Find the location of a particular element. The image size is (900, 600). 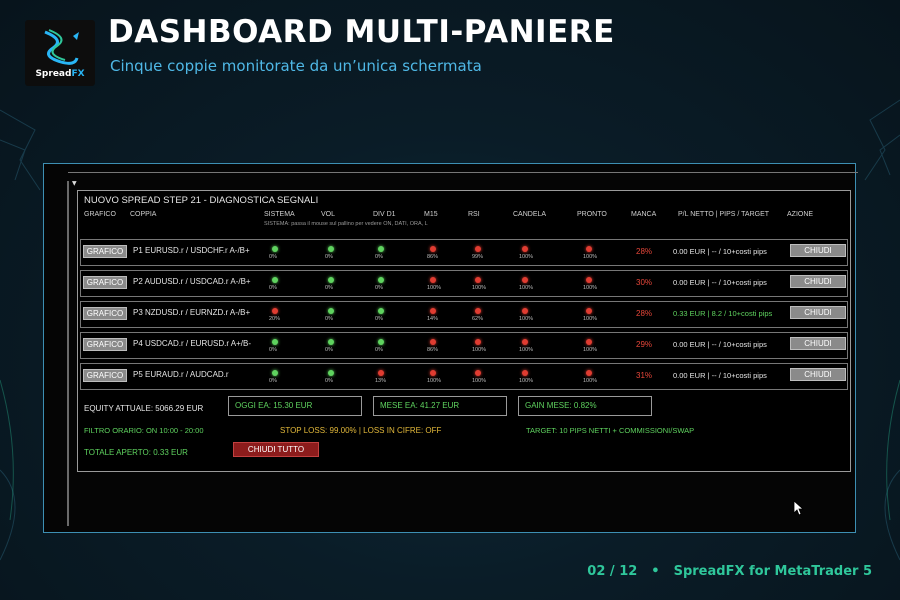

indicator-percent: 20% is located at coordinates (275, 319).